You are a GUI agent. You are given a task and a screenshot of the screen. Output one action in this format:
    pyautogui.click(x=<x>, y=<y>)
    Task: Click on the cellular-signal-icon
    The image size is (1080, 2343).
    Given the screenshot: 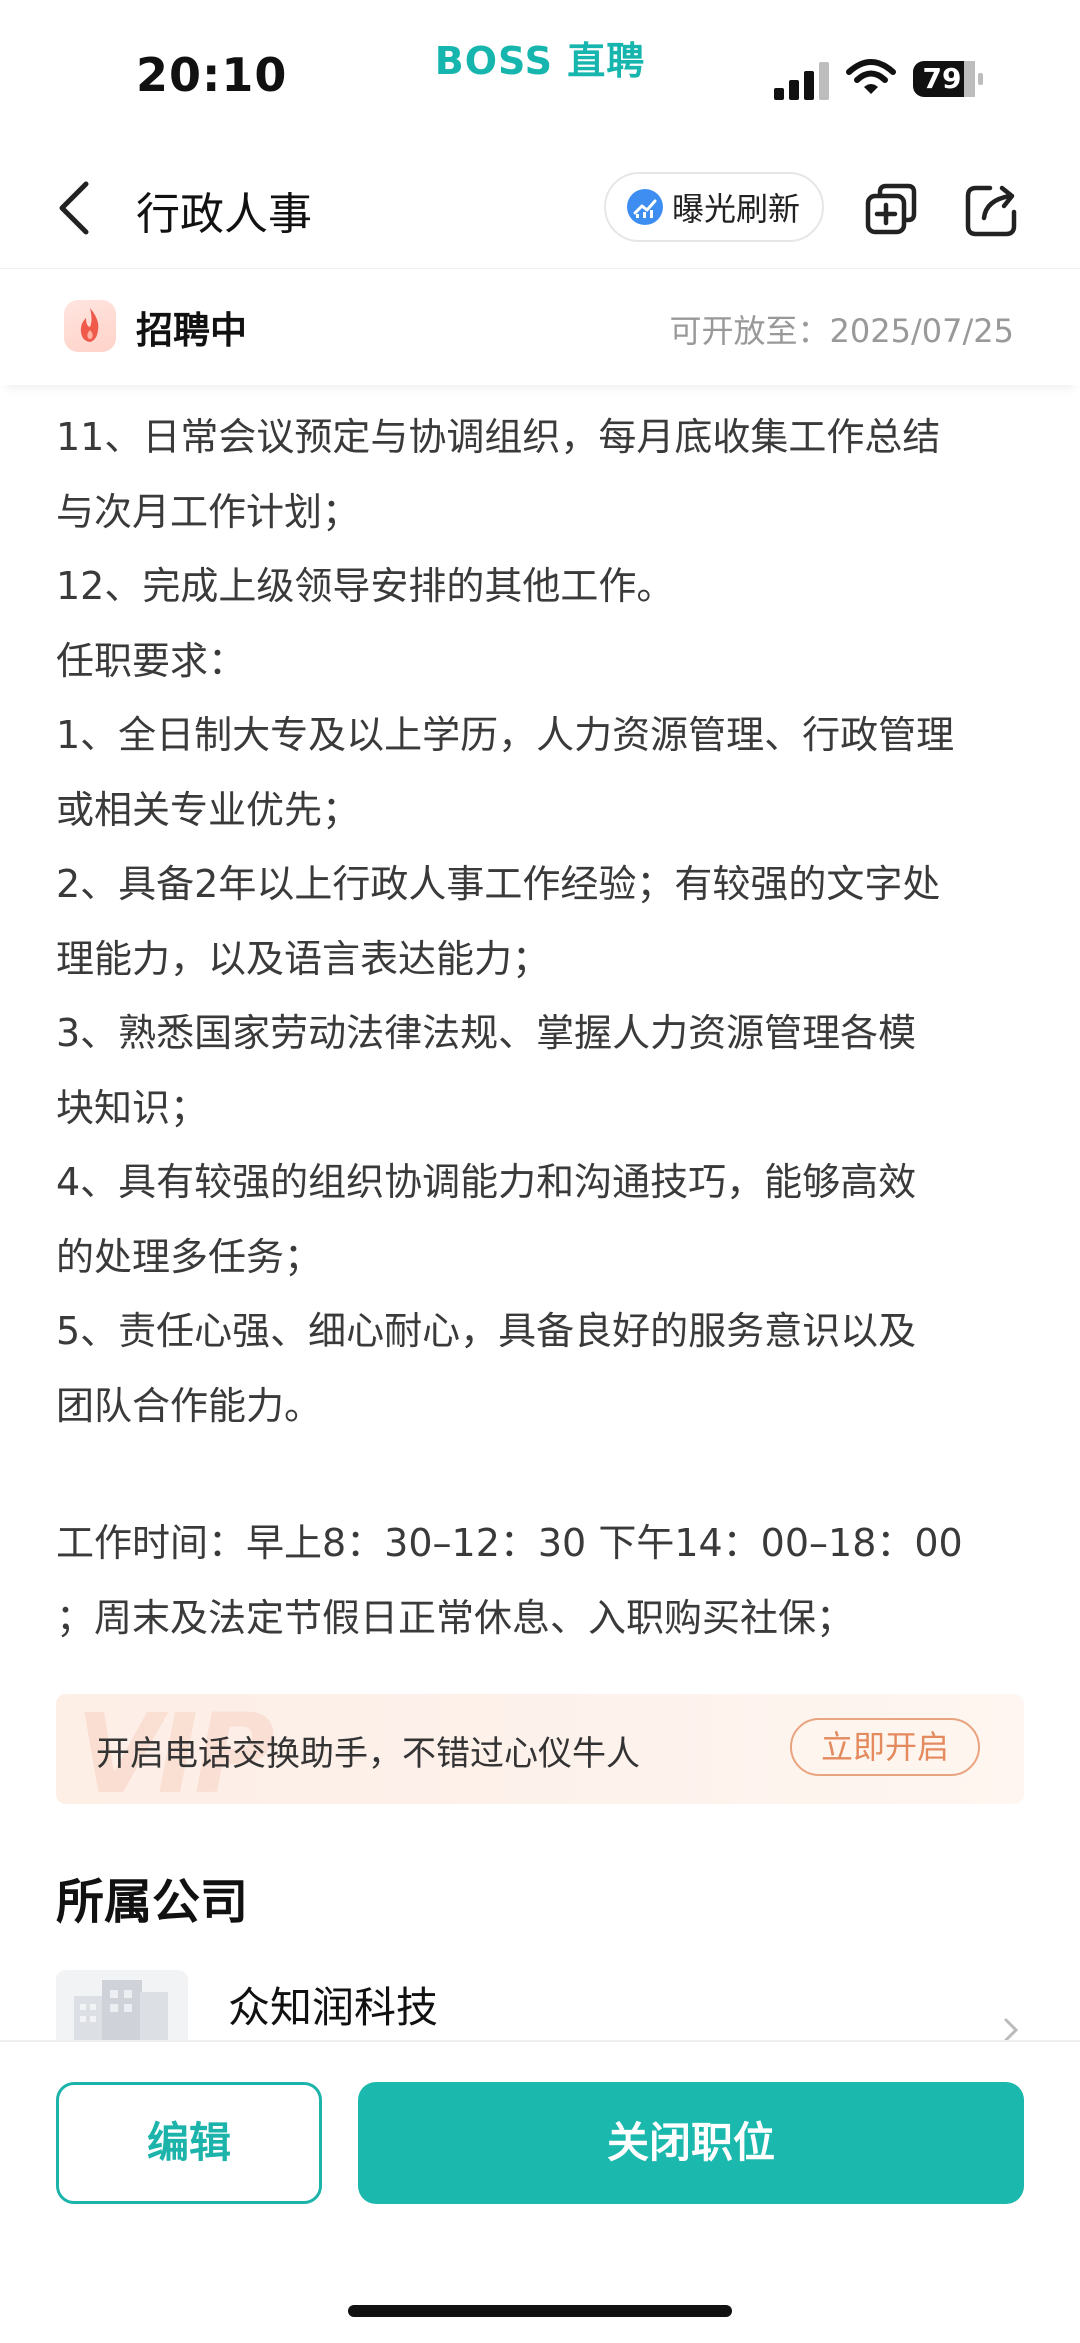 What is the action you would take?
    pyautogui.click(x=801, y=81)
    